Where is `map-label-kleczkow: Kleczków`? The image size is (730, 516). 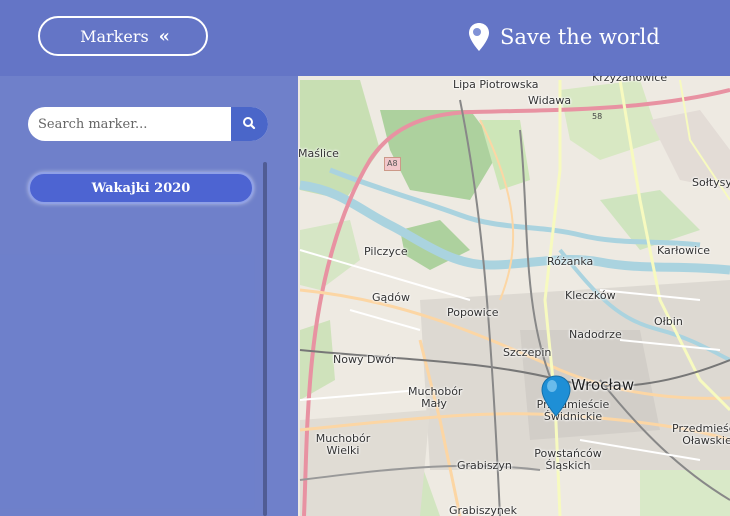 map-label-kleczkow: Kleczków is located at coordinates (590, 295).